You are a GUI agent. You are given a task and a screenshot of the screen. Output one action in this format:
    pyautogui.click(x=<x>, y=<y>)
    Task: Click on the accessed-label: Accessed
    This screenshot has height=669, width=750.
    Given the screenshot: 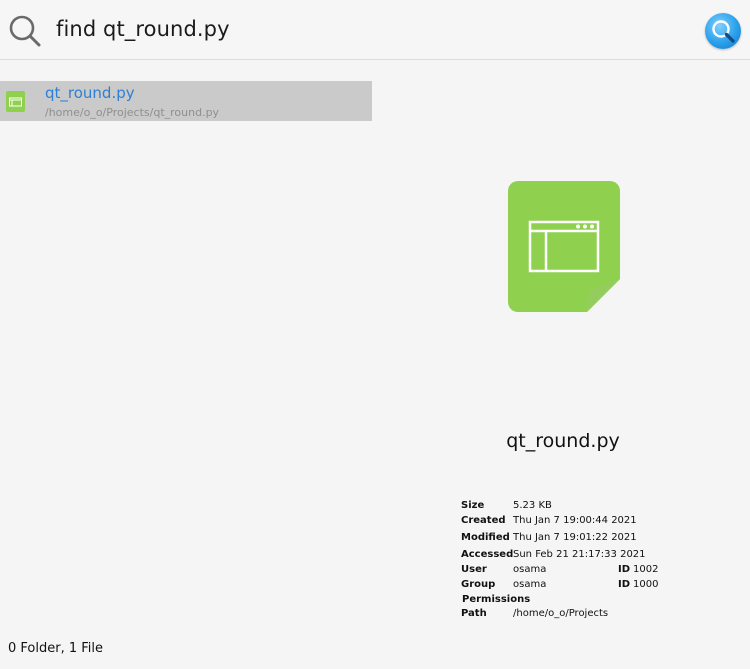 What is the action you would take?
    pyautogui.click(x=487, y=554)
    